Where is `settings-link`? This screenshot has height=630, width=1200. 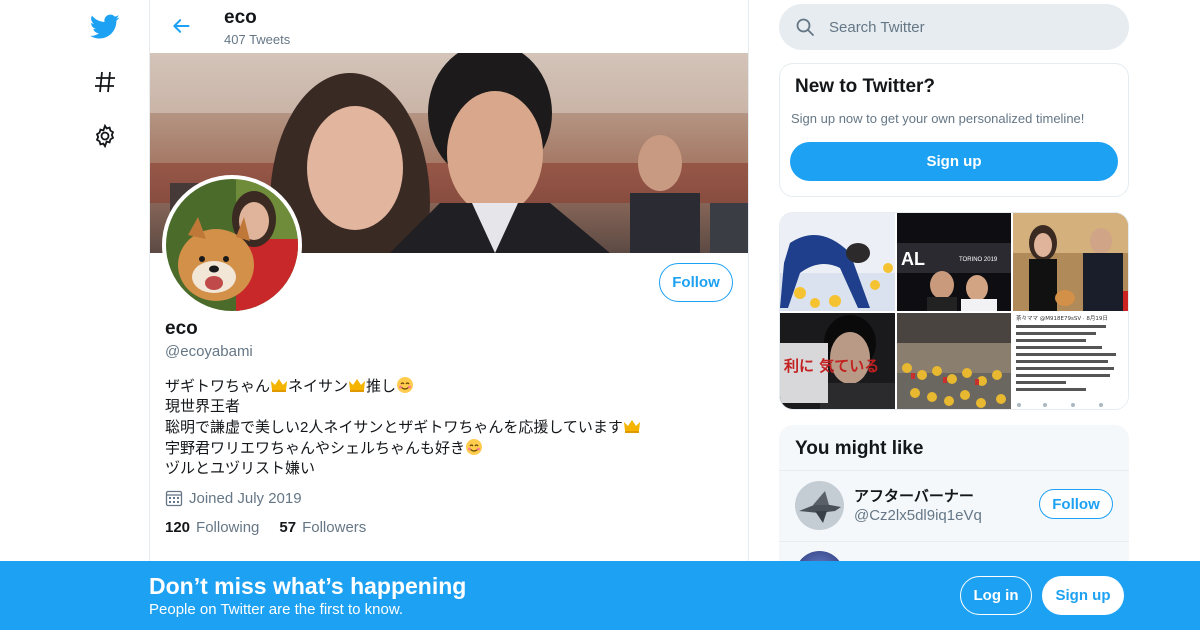 settings-link is located at coordinates (105, 136).